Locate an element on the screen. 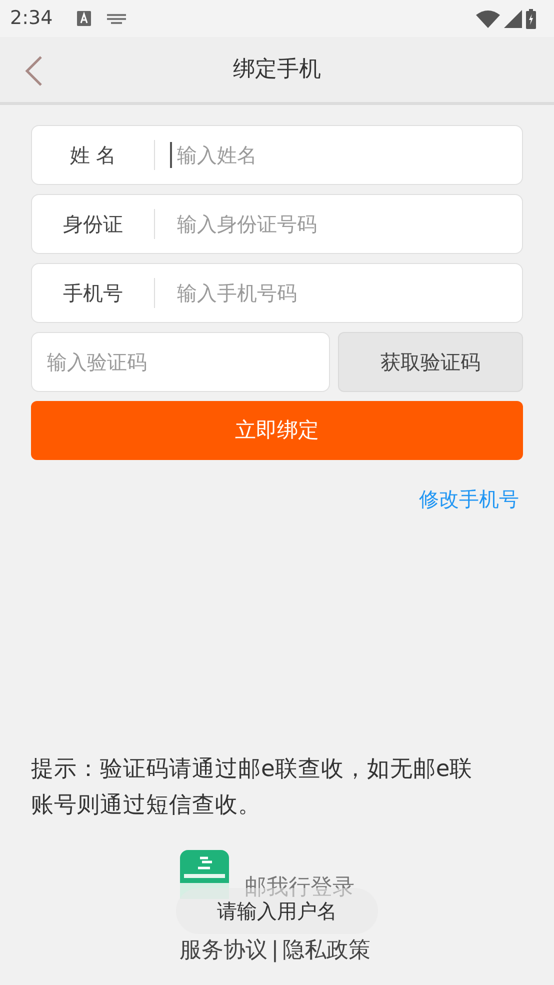 The image size is (554, 985). text-input-field: 输入身份证号码 is located at coordinates (347, 224).